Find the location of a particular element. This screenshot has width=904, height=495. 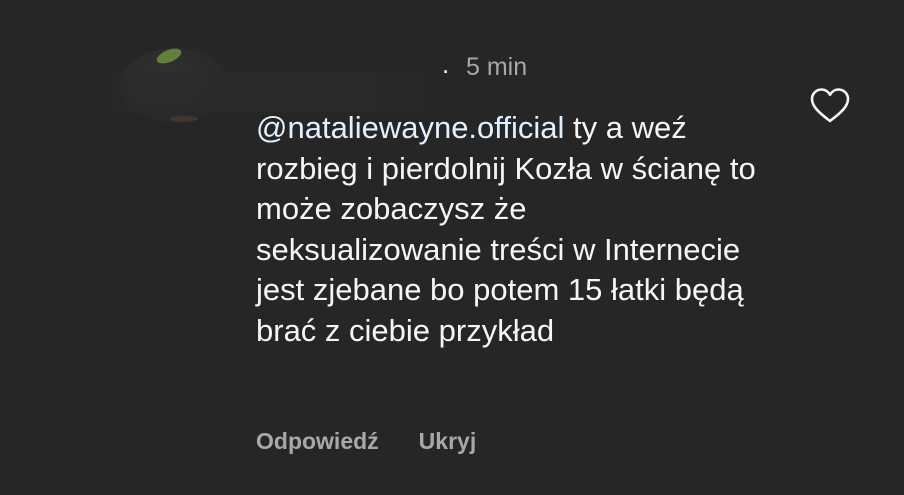

hide-button: Ukryj is located at coordinates (448, 441).